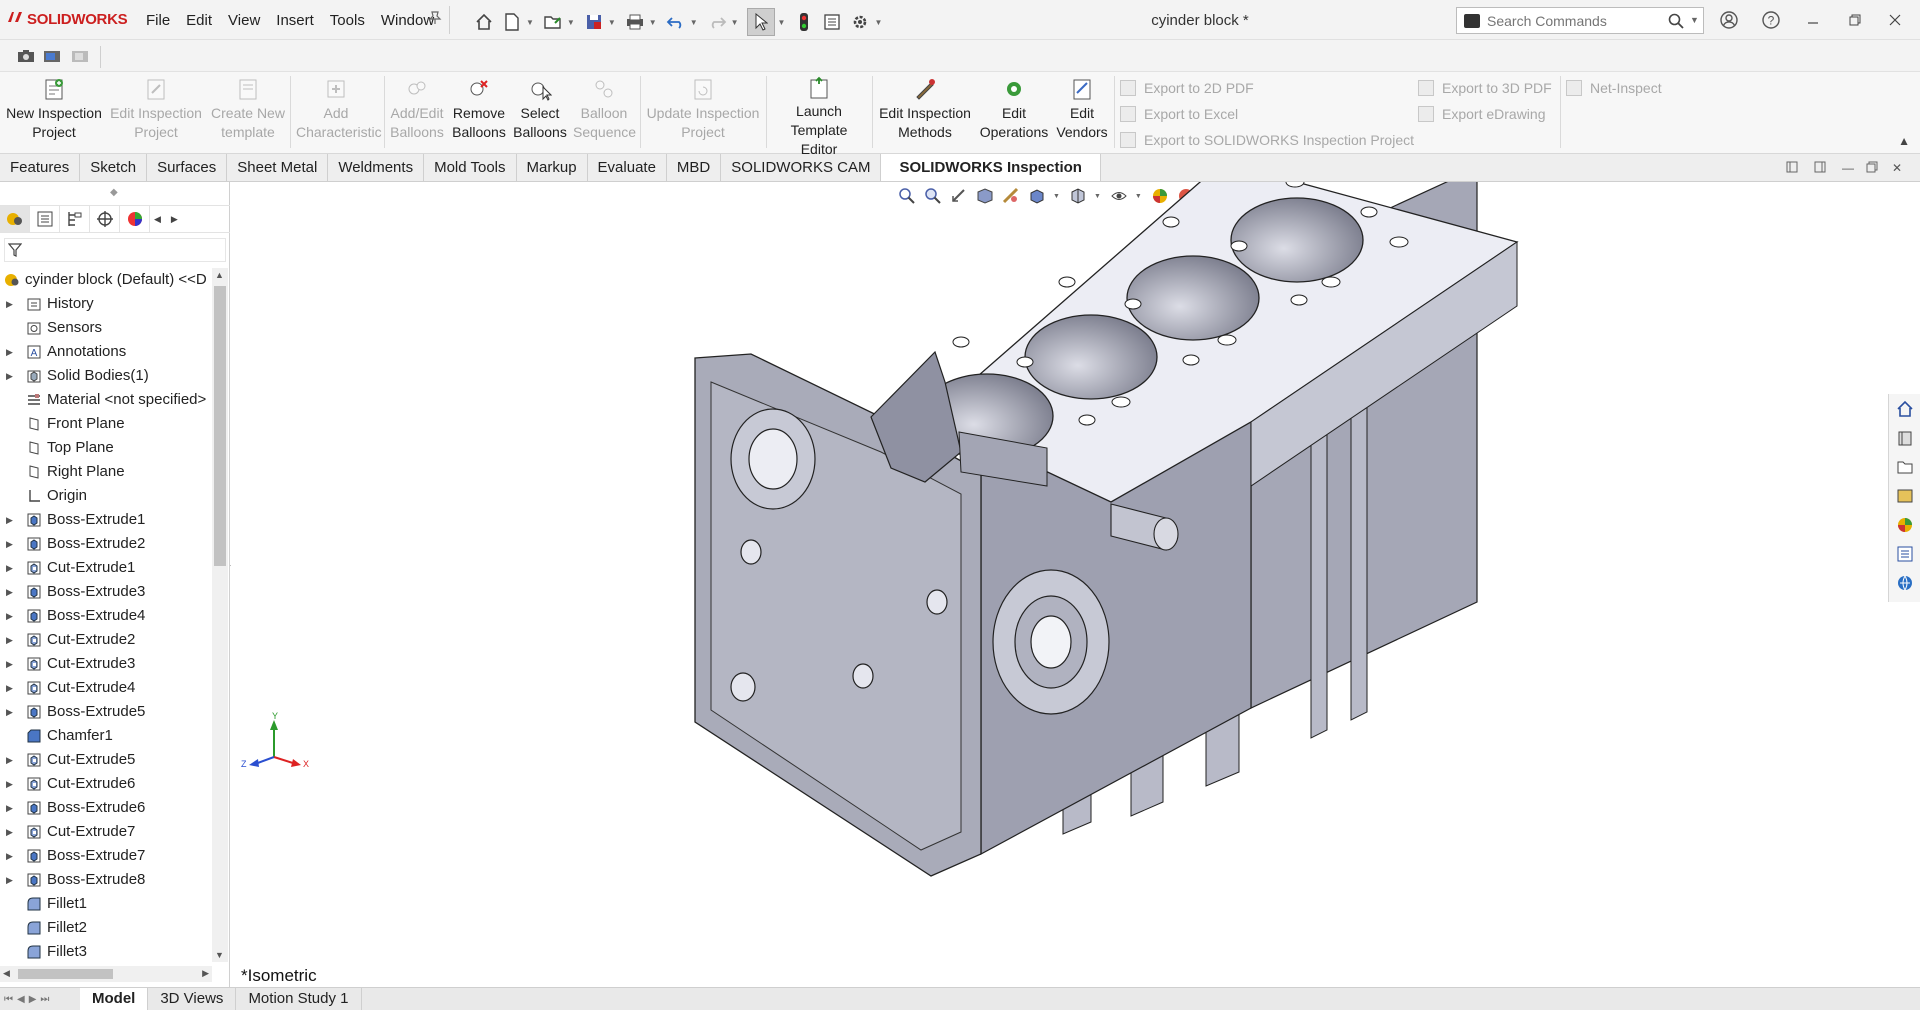 The height and width of the screenshot is (1010, 1920). What do you see at coordinates (717, 22) in the screenshot?
I see `redo-icon` at bounding box center [717, 22].